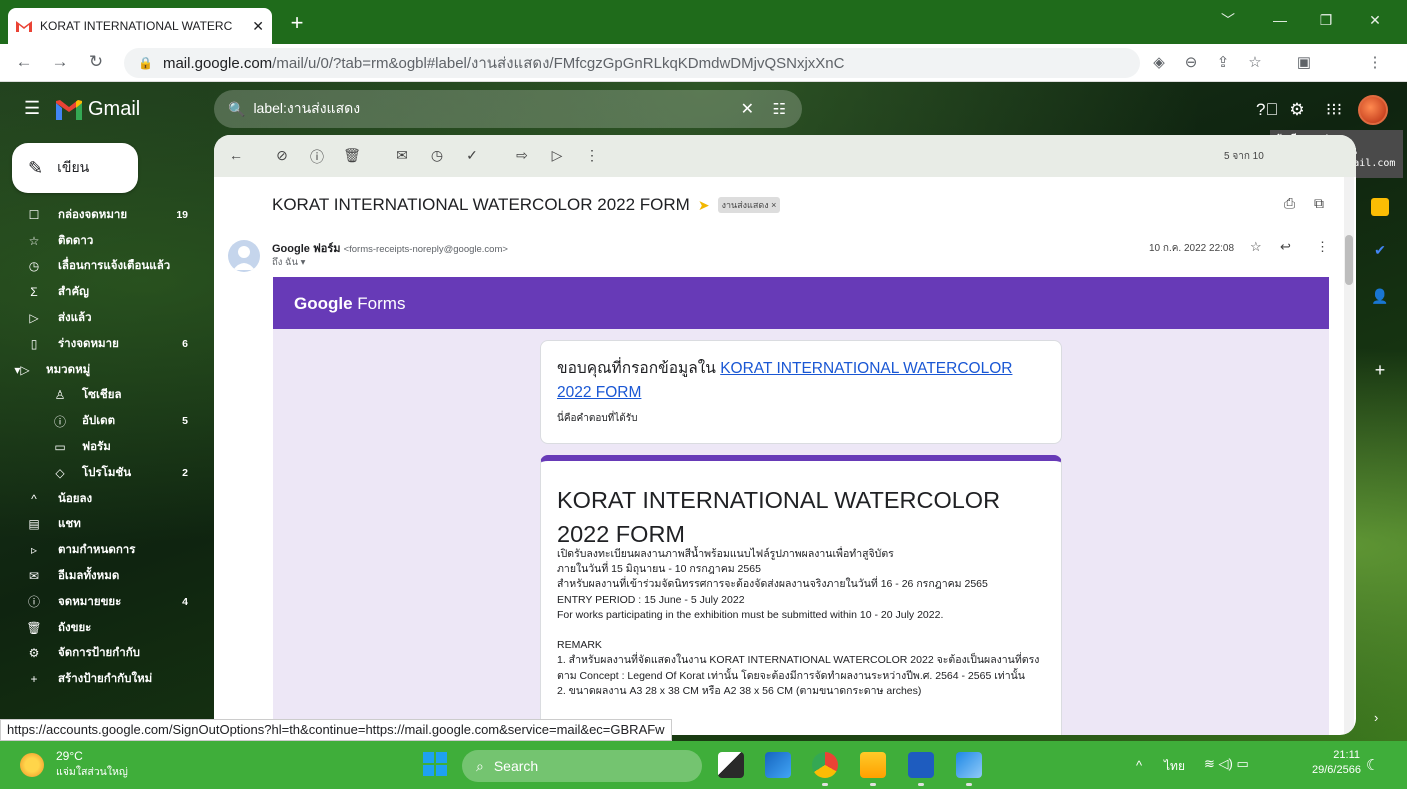 Image resolution: width=1407 pixels, height=789 pixels. What do you see at coordinates (921, 765) in the screenshot?
I see `word-icon` at bounding box center [921, 765].